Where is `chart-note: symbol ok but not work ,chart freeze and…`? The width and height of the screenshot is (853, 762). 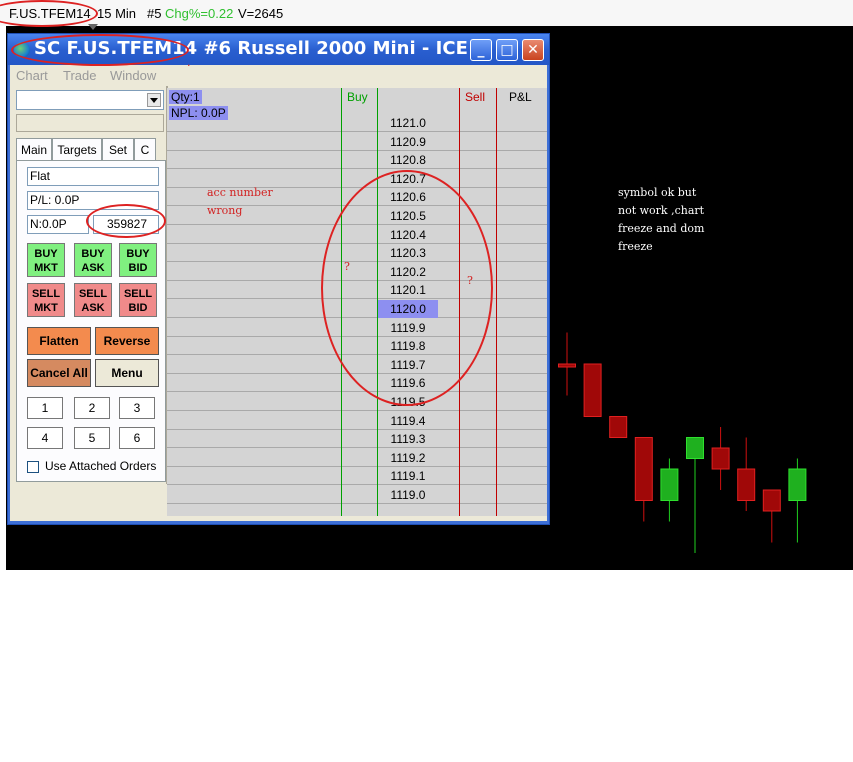 chart-note: symbol ok but not work ,chart freeze and… is located at coordinates (661, 220).